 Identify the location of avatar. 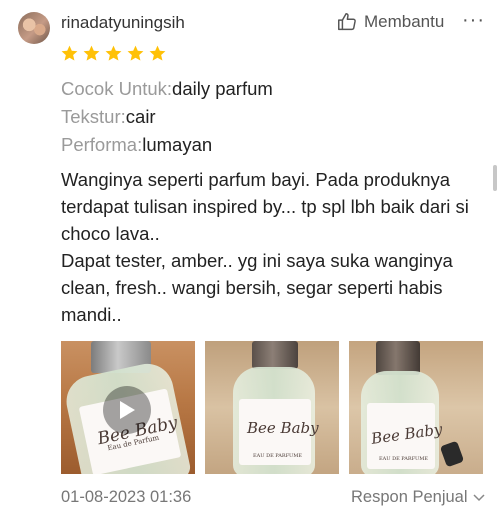
(34, 28).